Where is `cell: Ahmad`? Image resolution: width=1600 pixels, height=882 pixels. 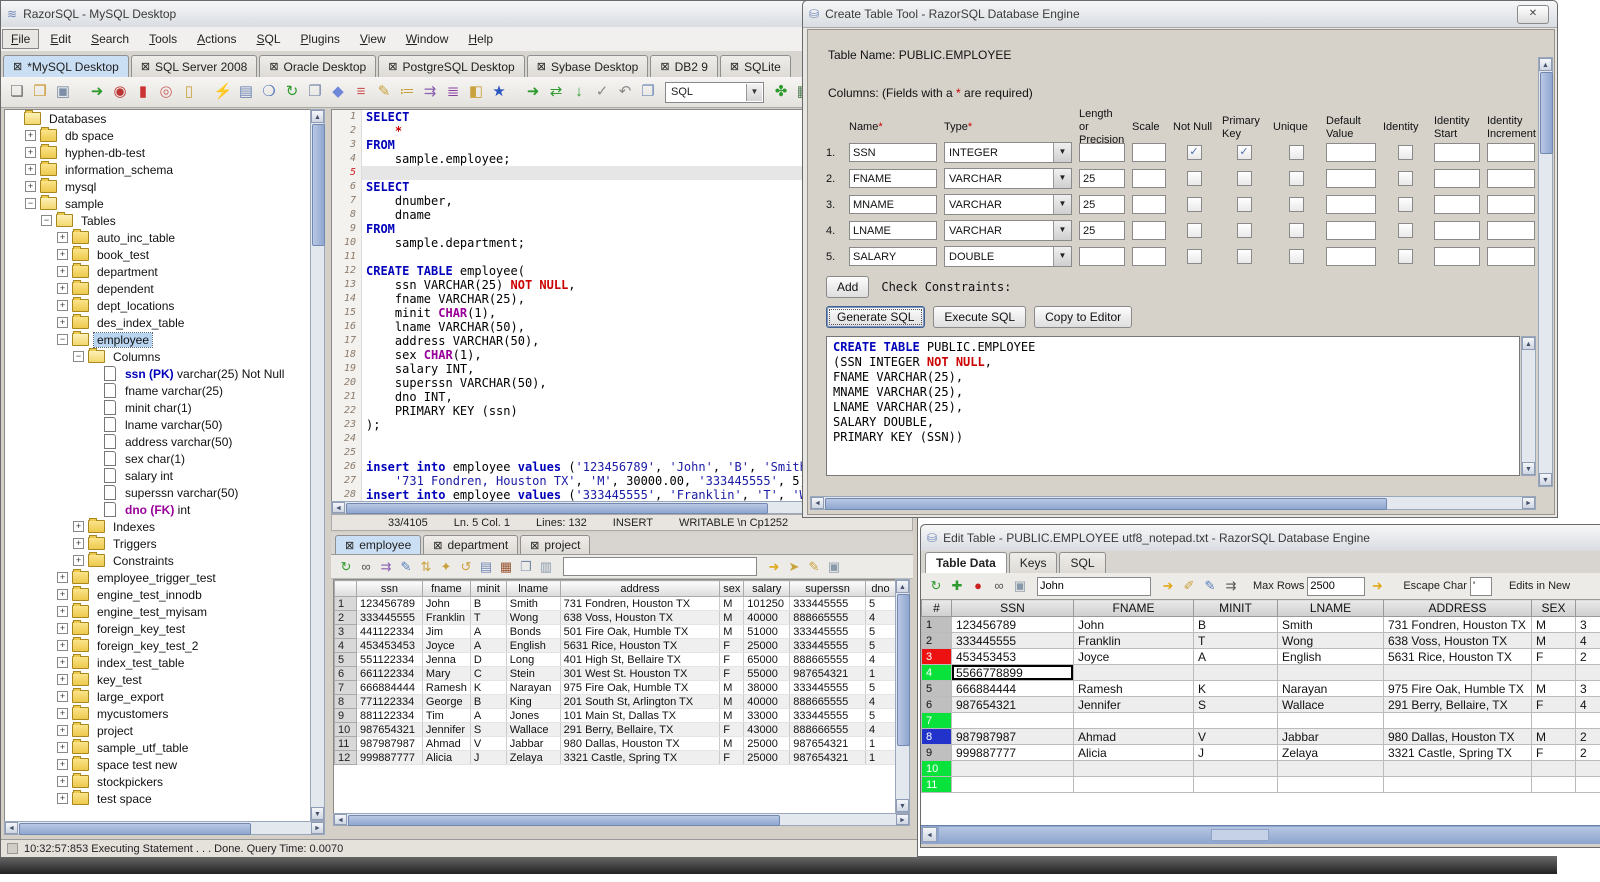 cell: Ahmad is located at coordinates (446, 743).